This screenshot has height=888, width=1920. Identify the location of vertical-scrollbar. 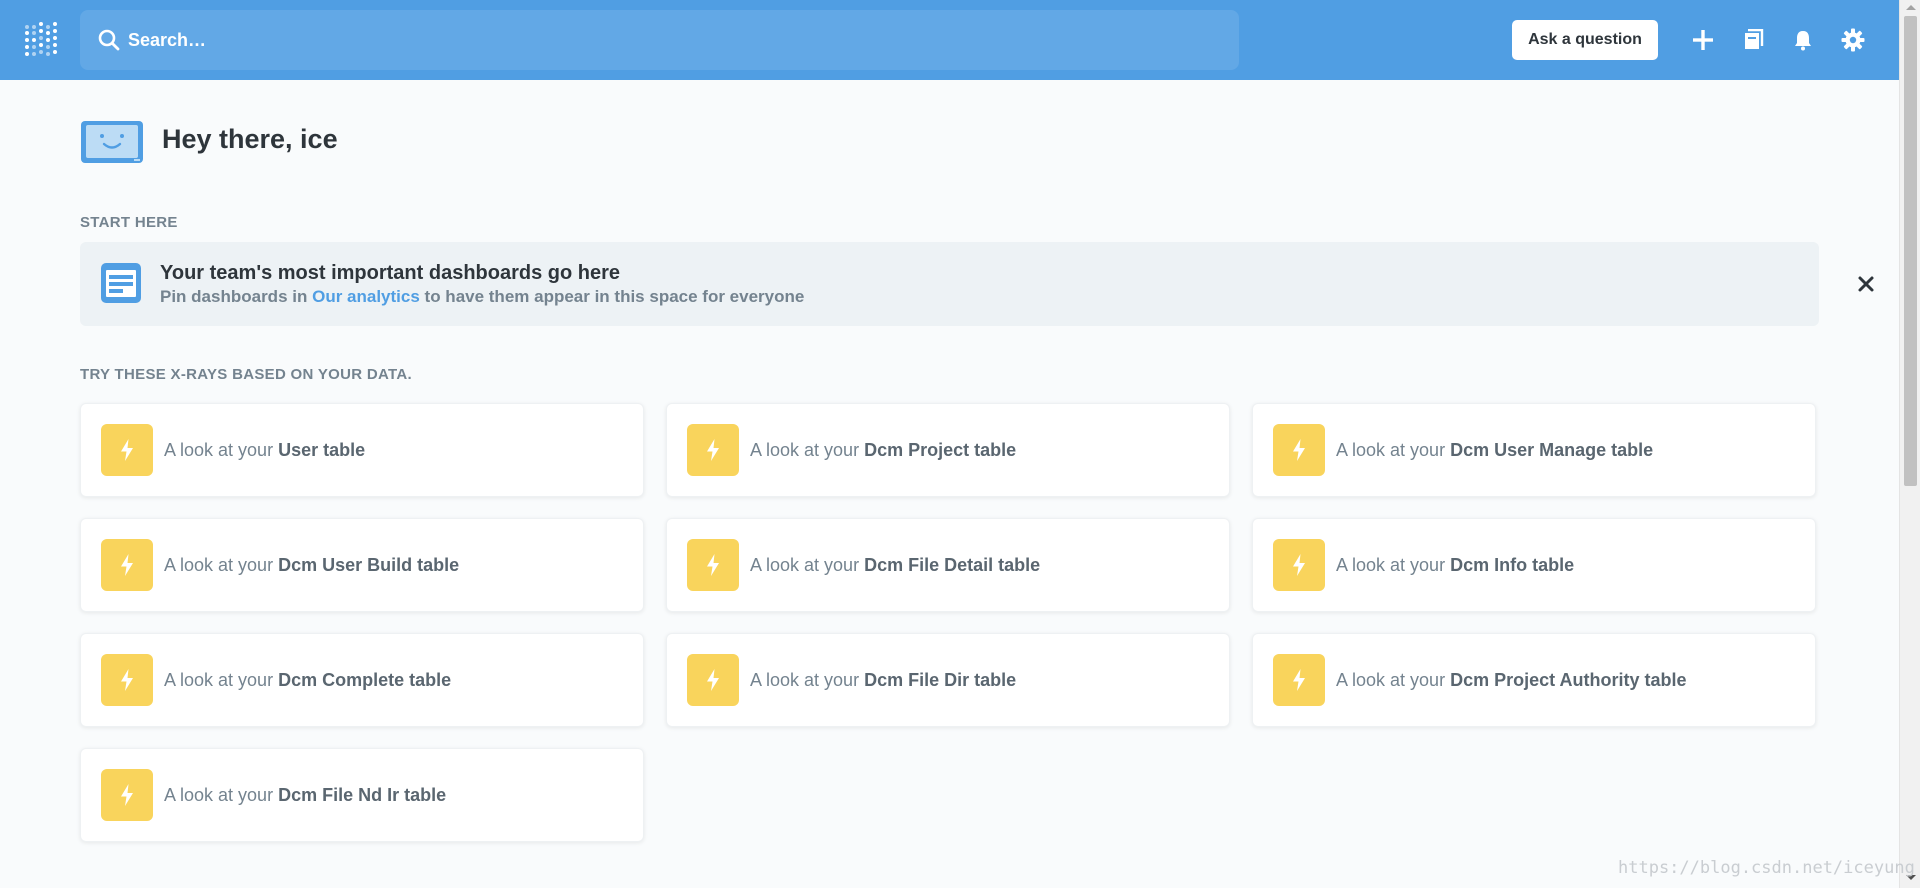
(1909, 444).